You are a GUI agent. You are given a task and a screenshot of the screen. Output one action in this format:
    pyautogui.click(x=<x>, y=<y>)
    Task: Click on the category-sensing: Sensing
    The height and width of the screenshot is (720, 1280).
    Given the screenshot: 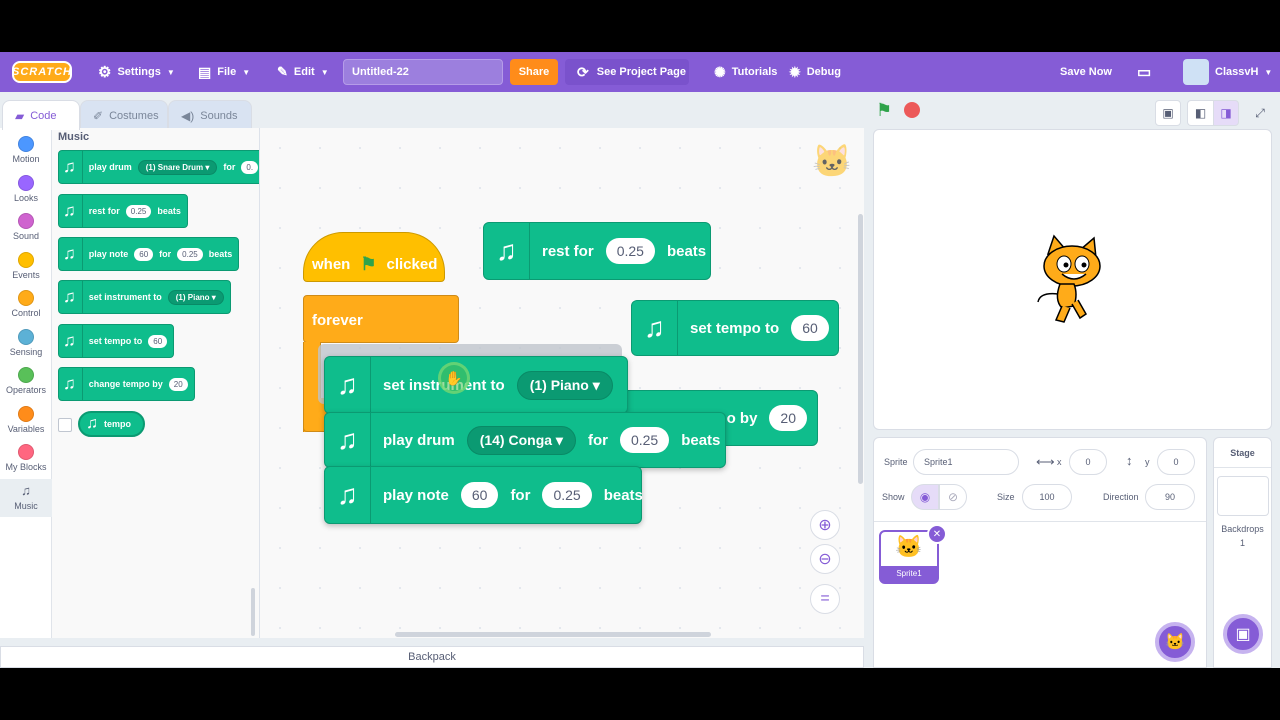 What is the action you would take?
    pyautogui.click(x=26, y=344)
    